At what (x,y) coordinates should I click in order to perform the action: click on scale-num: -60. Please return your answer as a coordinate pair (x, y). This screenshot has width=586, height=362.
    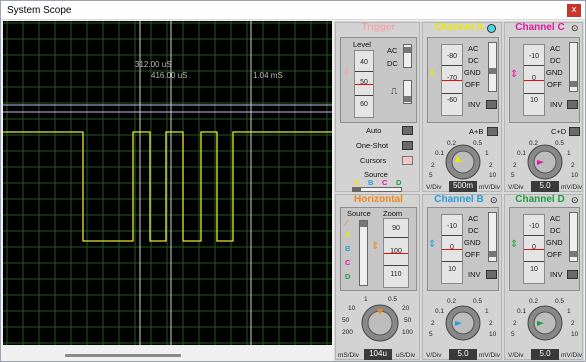
    Looking at the image, I should click on (452, 100).